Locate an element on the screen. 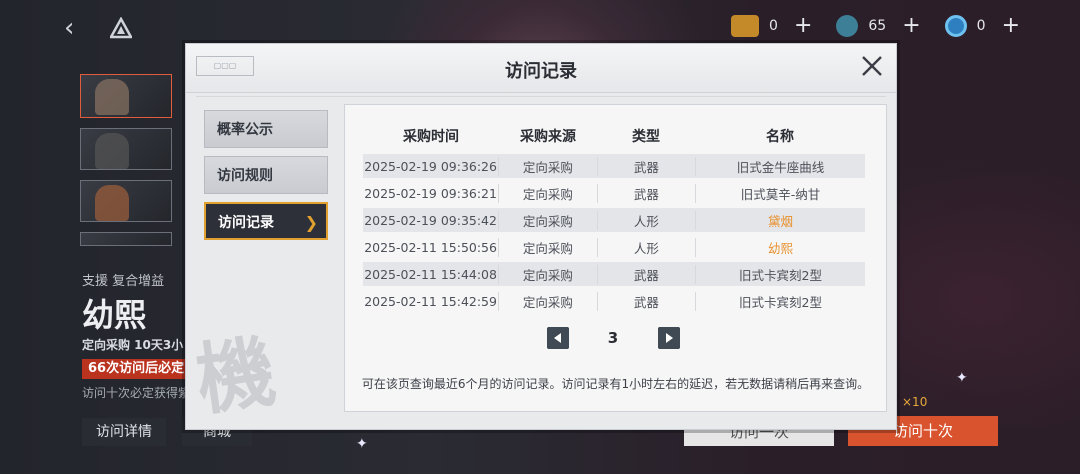 This screenshot has width=1080, height=474. table-row: 2025-02-19 09:35:42 定向采购 人形 黛烟 is located at coordinates (614, 220).